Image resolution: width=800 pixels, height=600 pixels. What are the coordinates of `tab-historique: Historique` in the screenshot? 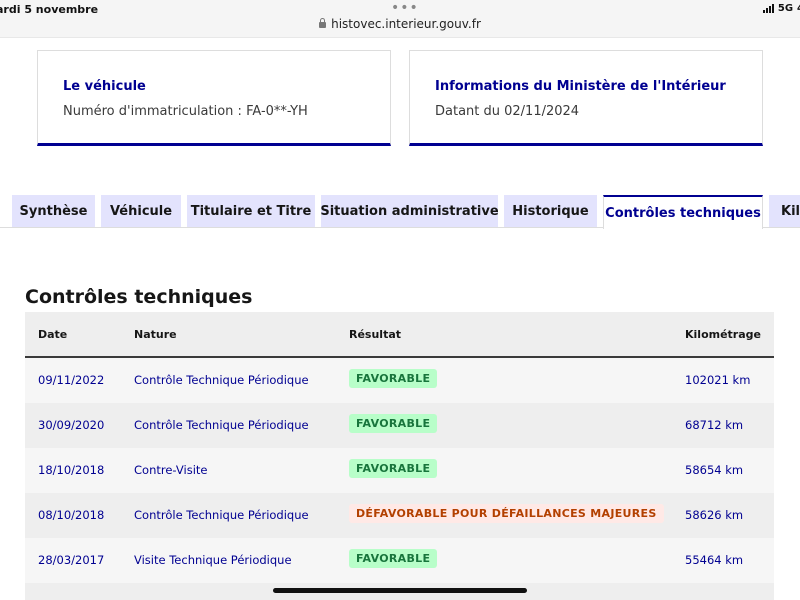 It's located at (550, 211).